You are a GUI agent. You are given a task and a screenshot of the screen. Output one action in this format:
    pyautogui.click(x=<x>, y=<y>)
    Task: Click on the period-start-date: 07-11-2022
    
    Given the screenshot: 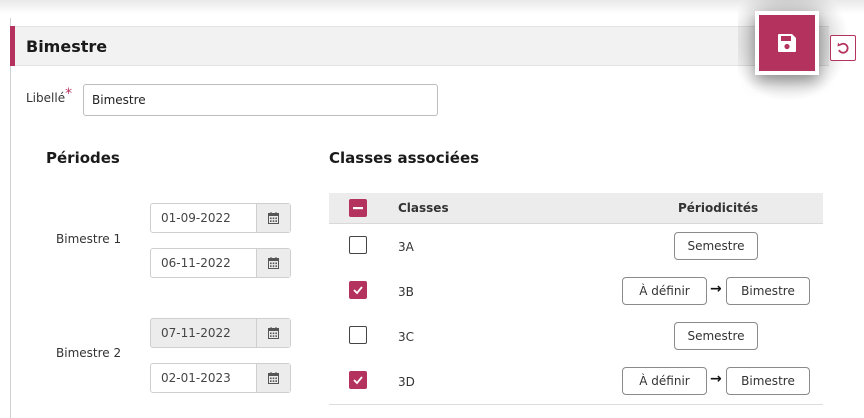 What is the action you would take?
    pyautogui.click(x=220, y=333)
    